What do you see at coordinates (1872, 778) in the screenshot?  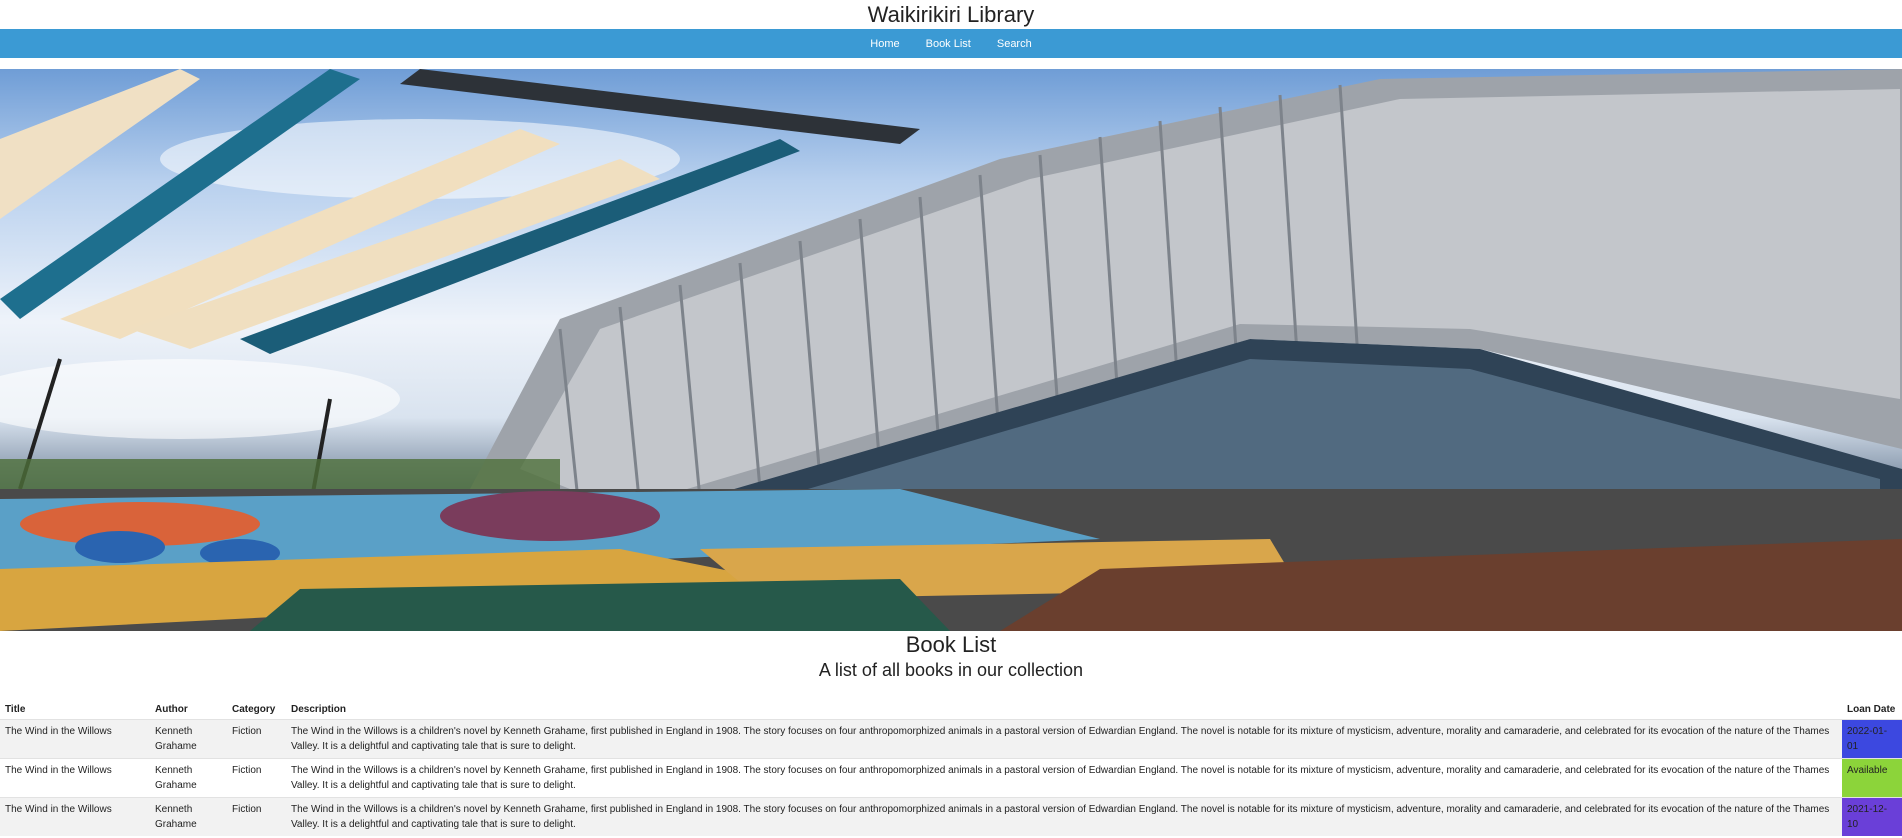 I see `loan-date-cell: Available` at bounding box center [1872, 778].